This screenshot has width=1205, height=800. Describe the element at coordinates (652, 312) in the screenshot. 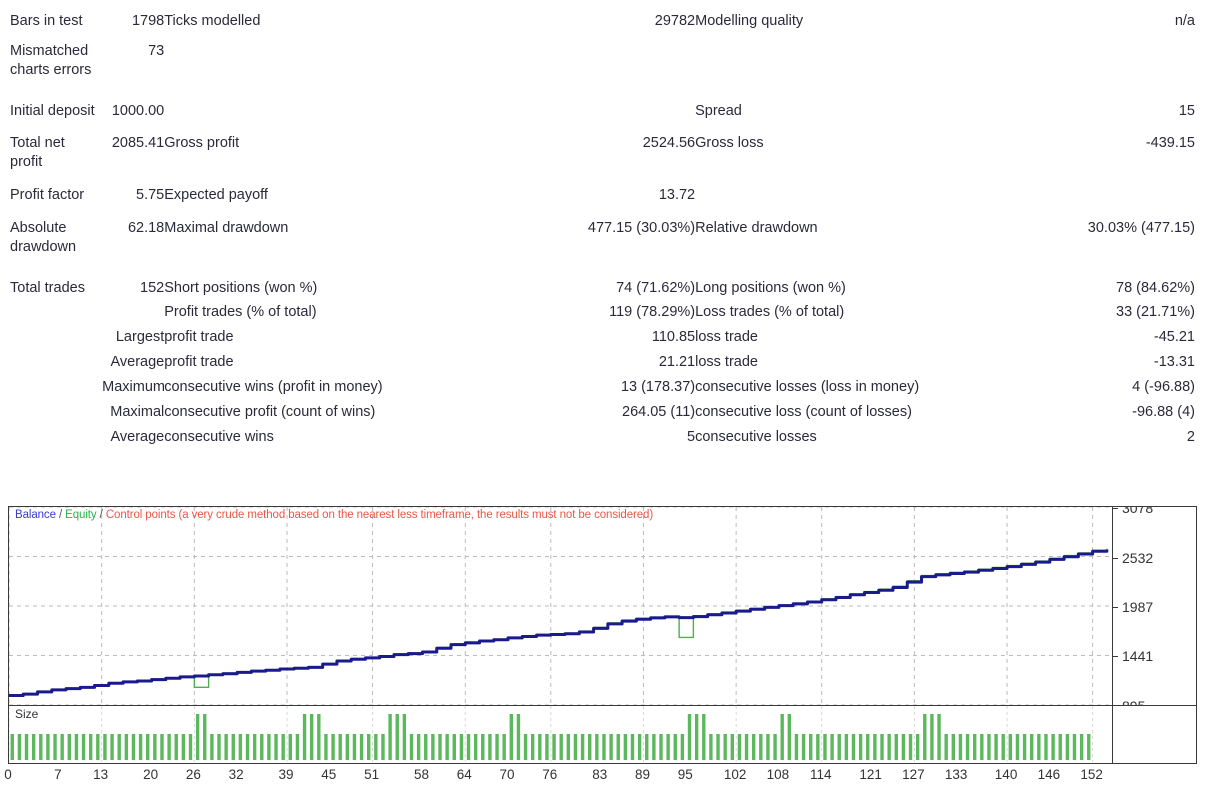

I see `row-value-secondary: 119 (78.29%)` at that location.